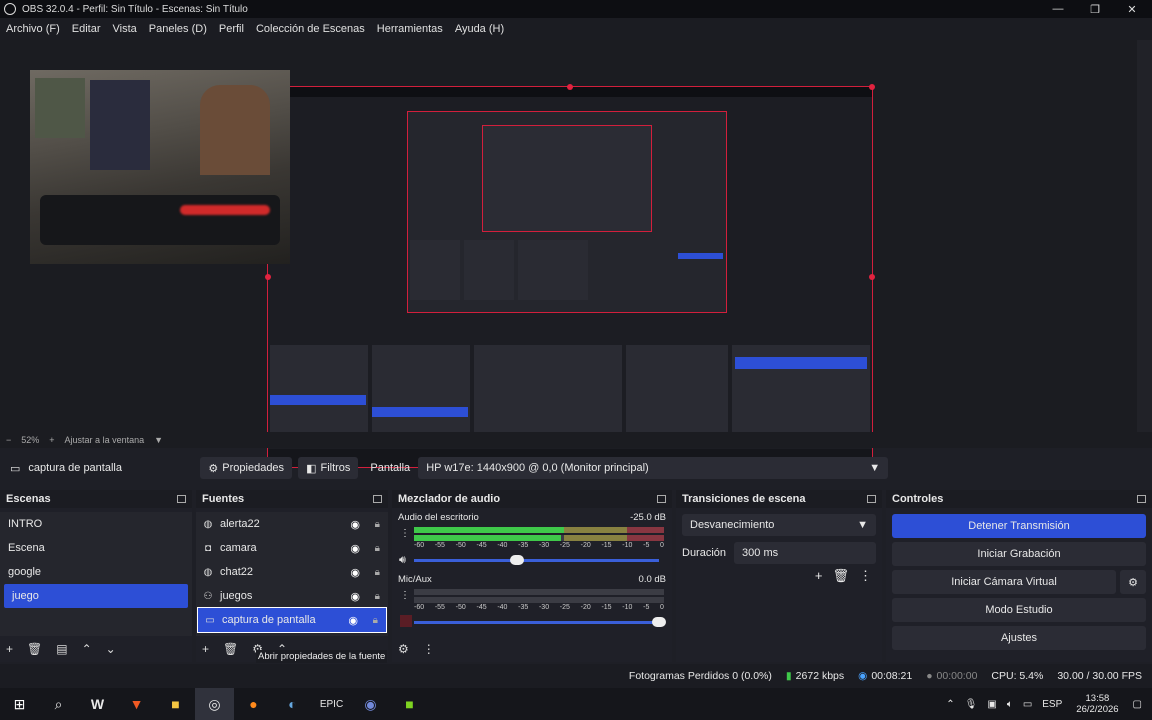 This screenshot has width=1152, height=720. Describe the element at coordinates (406, 621) in the screenshot. I see `muted-mic-icon` at that location.